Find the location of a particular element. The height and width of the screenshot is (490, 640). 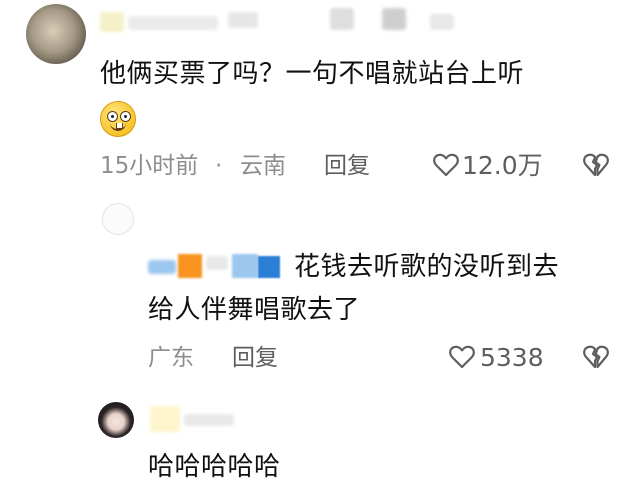

comment-location: 广东 is located at coordinates (171, 358).